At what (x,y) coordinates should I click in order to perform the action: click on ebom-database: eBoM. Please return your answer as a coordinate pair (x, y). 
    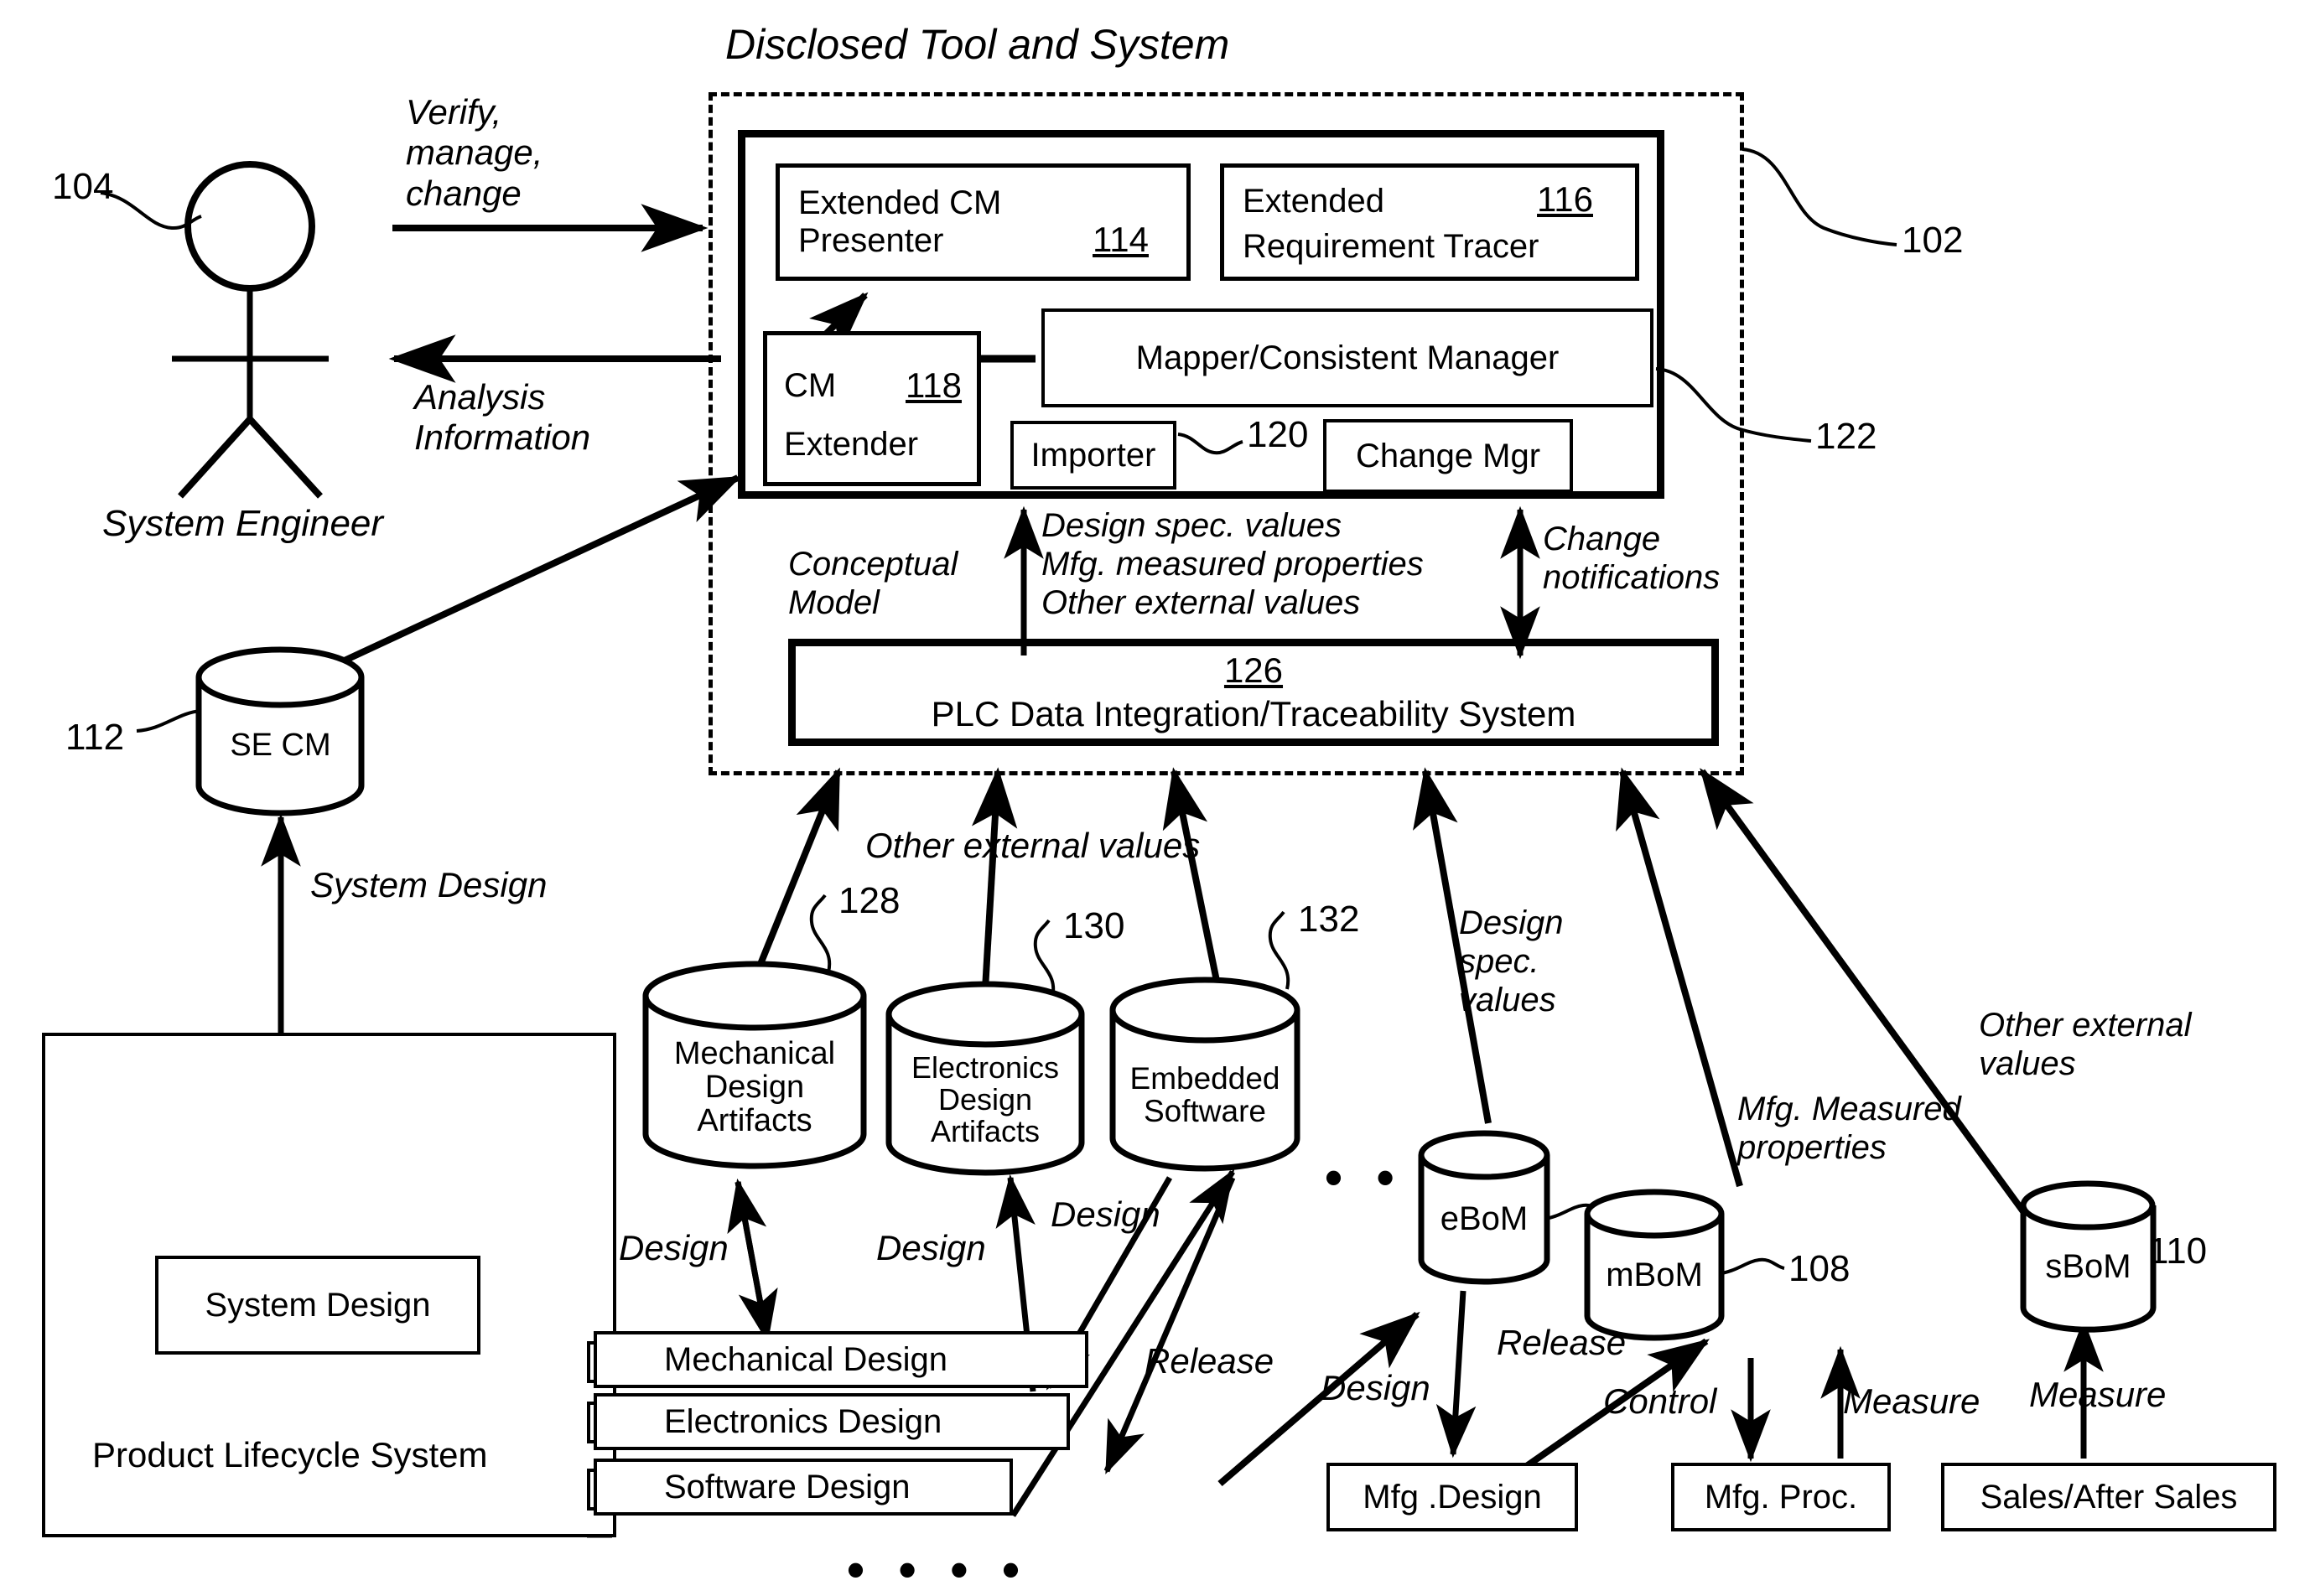
    Looking at the image, I should click on (1484, 1209).